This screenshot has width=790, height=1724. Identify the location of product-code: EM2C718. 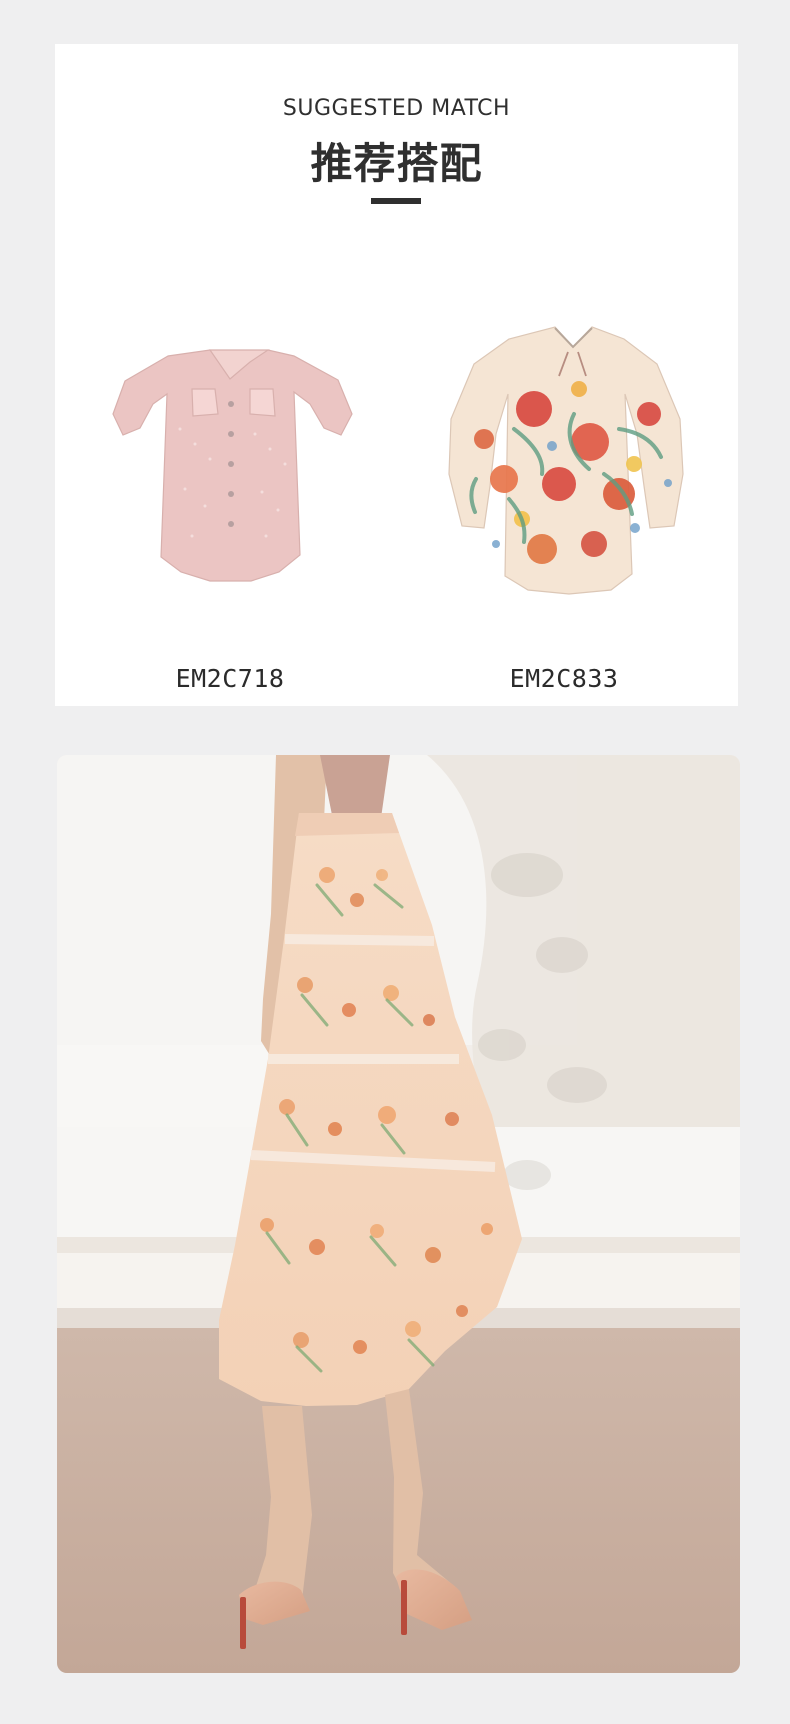
(230, 678).